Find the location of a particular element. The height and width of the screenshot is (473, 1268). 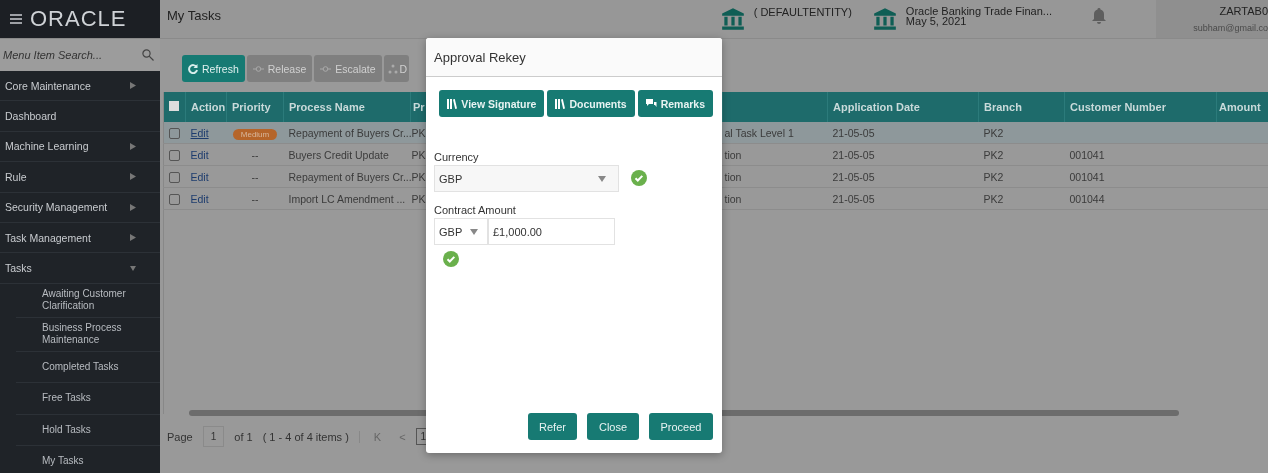

field-label: Contract Amount is located at coordinates (475, 210).